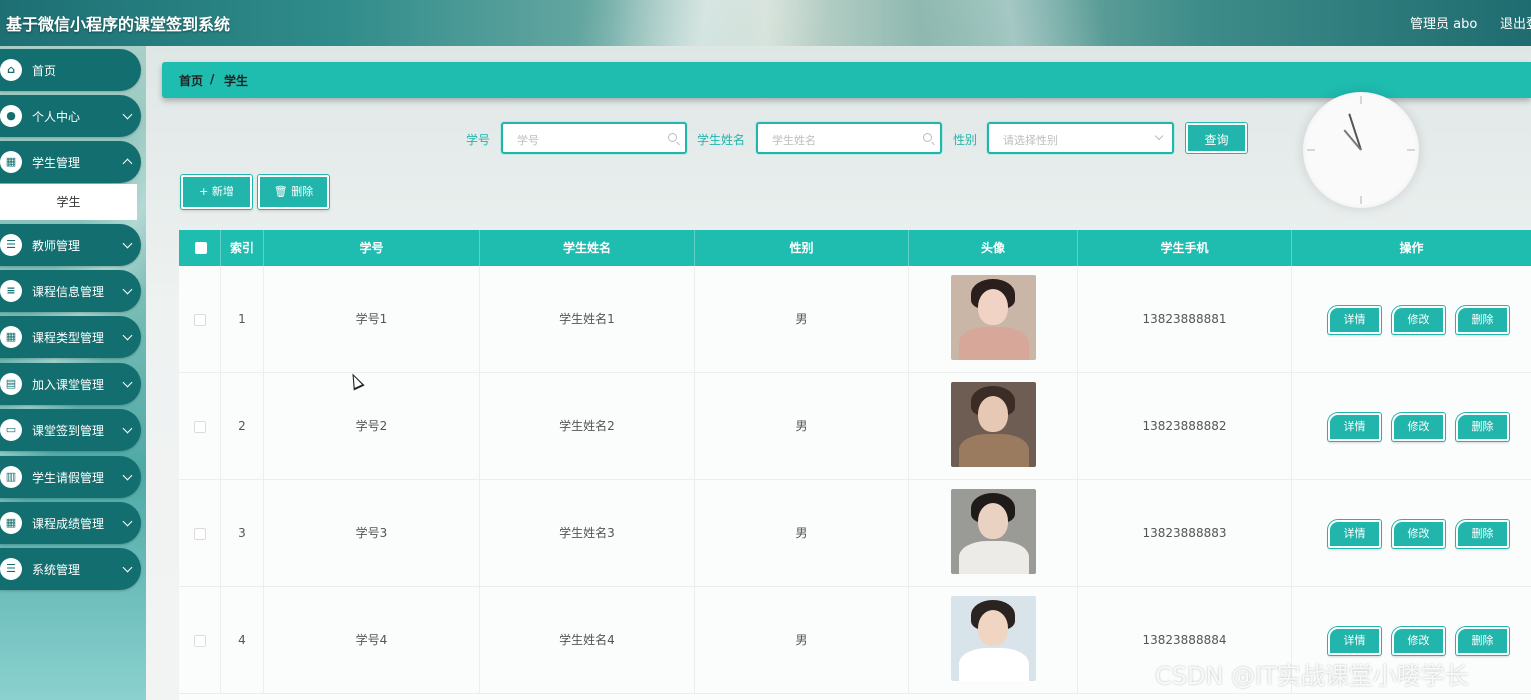  Describe the element at coordinates (1216, 138) in the screenshot. I see `query-button: 查询` at that location.